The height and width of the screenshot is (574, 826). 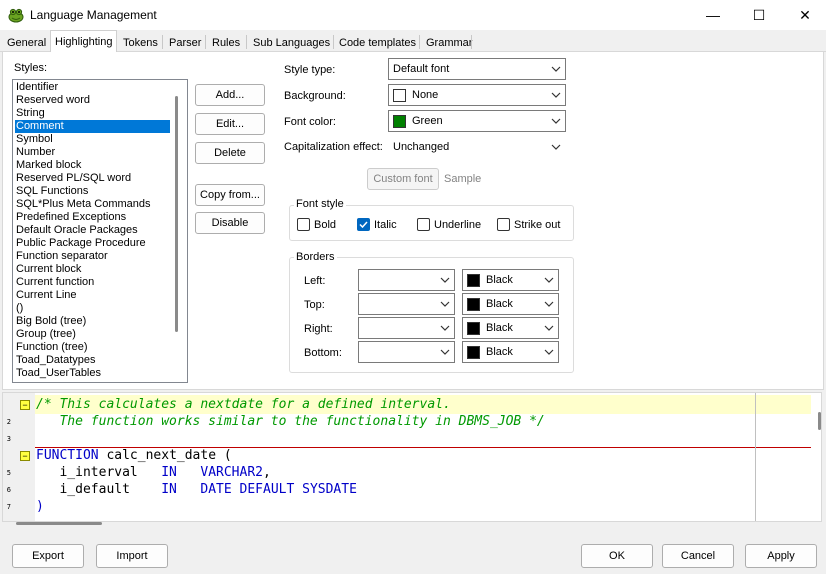 What do you see at coordinates (92, 139) in the screenshot?
I see `list-item: Symbol` at bounding box center [92, 139].